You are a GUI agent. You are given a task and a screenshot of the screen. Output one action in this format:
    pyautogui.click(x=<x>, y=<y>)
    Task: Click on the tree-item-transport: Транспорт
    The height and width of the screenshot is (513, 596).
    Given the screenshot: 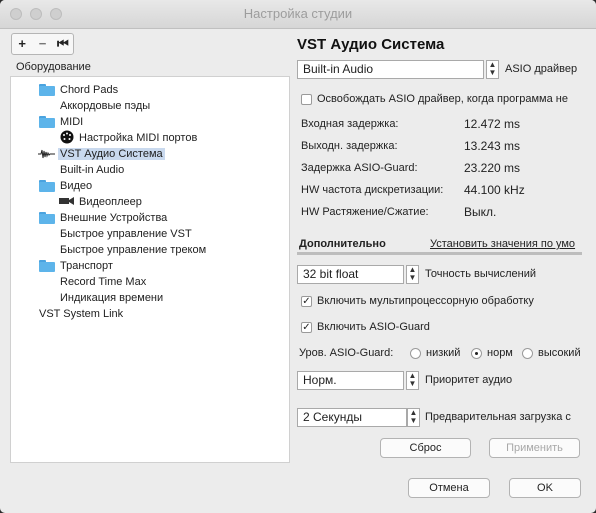 What is the action you would take?
    pyautogui.click(x=86, y=266)
    